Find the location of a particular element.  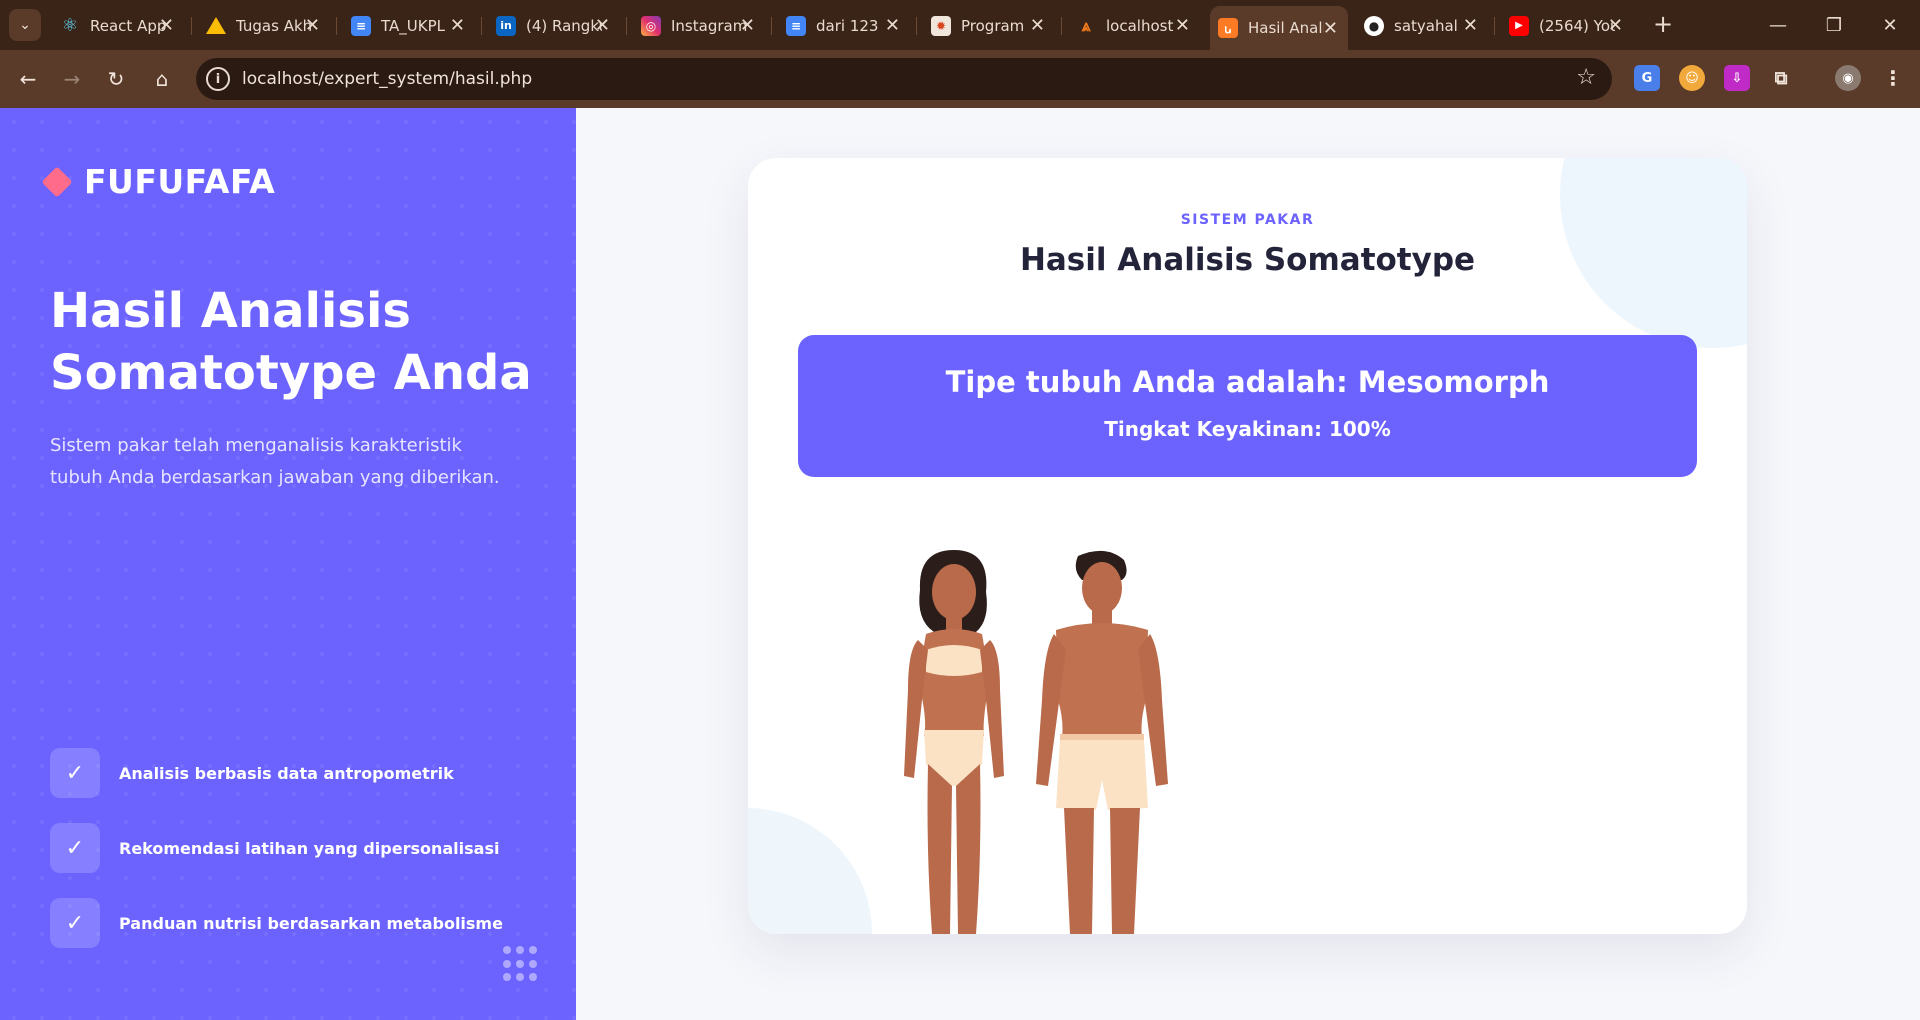

browser-tab: ▶ (2564) YouTube ✕ is located at coordinates (1567, 25).